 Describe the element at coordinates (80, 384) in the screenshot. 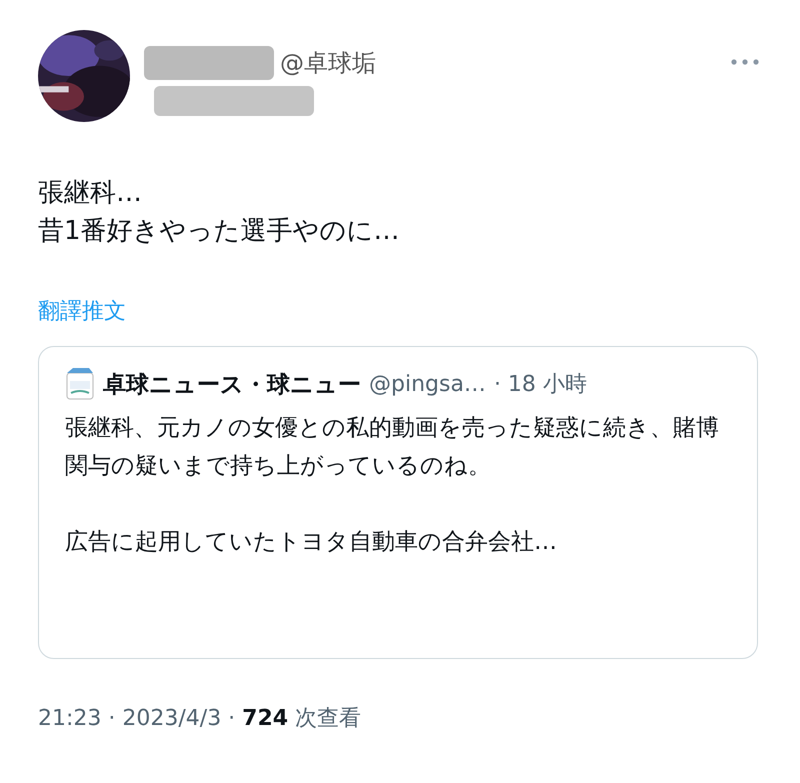

I see `milk-carton-icon` at that location.